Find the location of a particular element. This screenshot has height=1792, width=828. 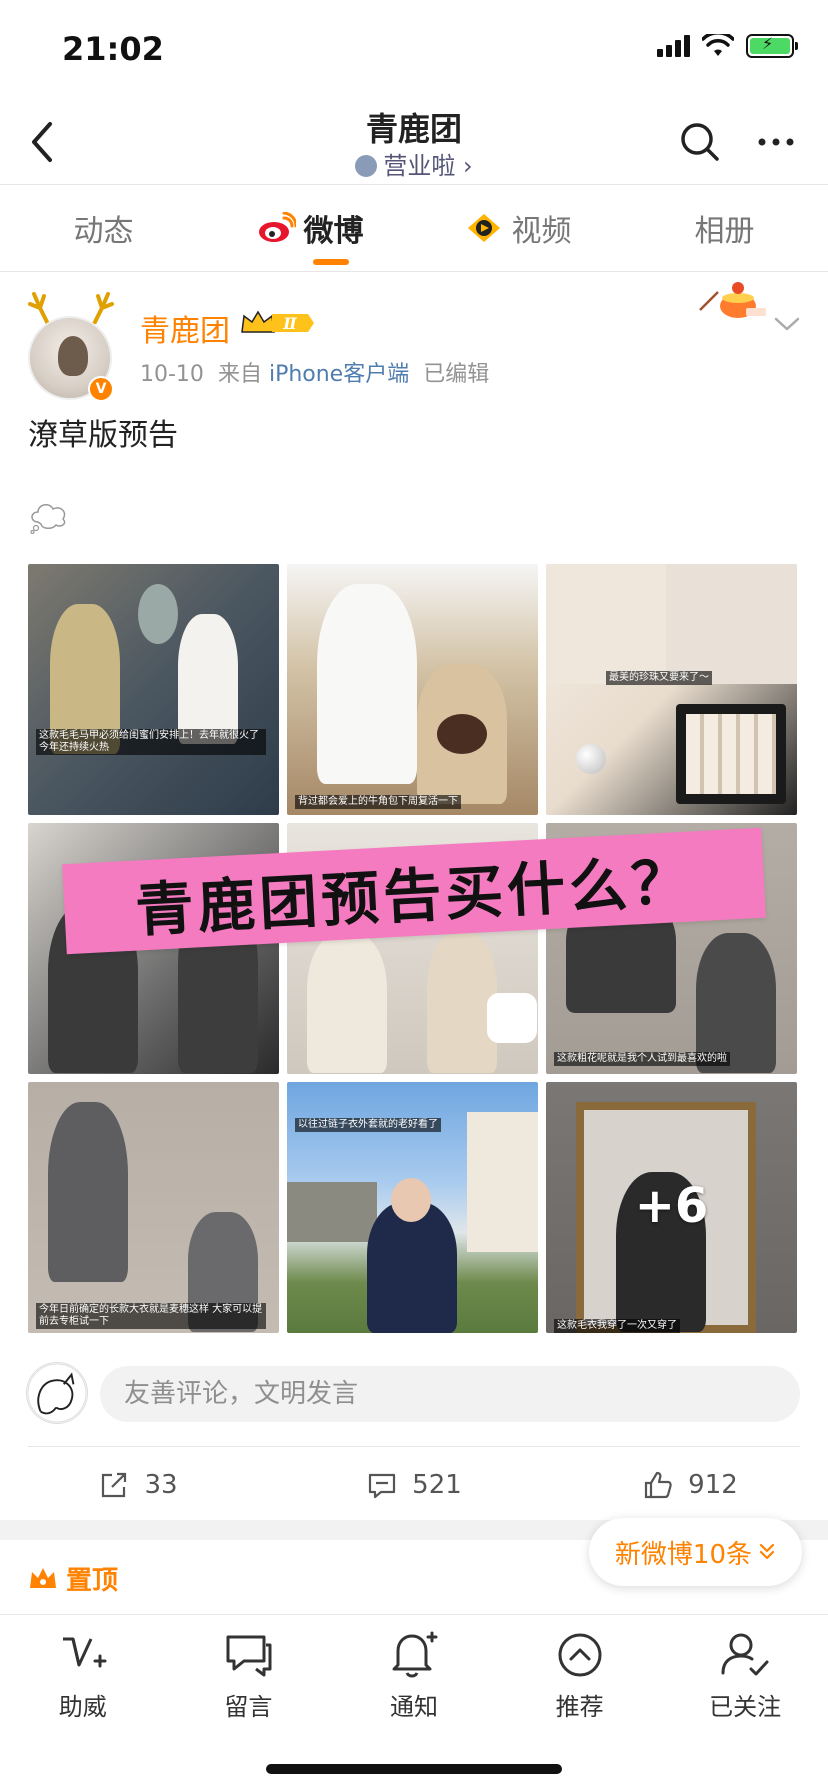

home-indicator is located at coordinates (414, 1769).